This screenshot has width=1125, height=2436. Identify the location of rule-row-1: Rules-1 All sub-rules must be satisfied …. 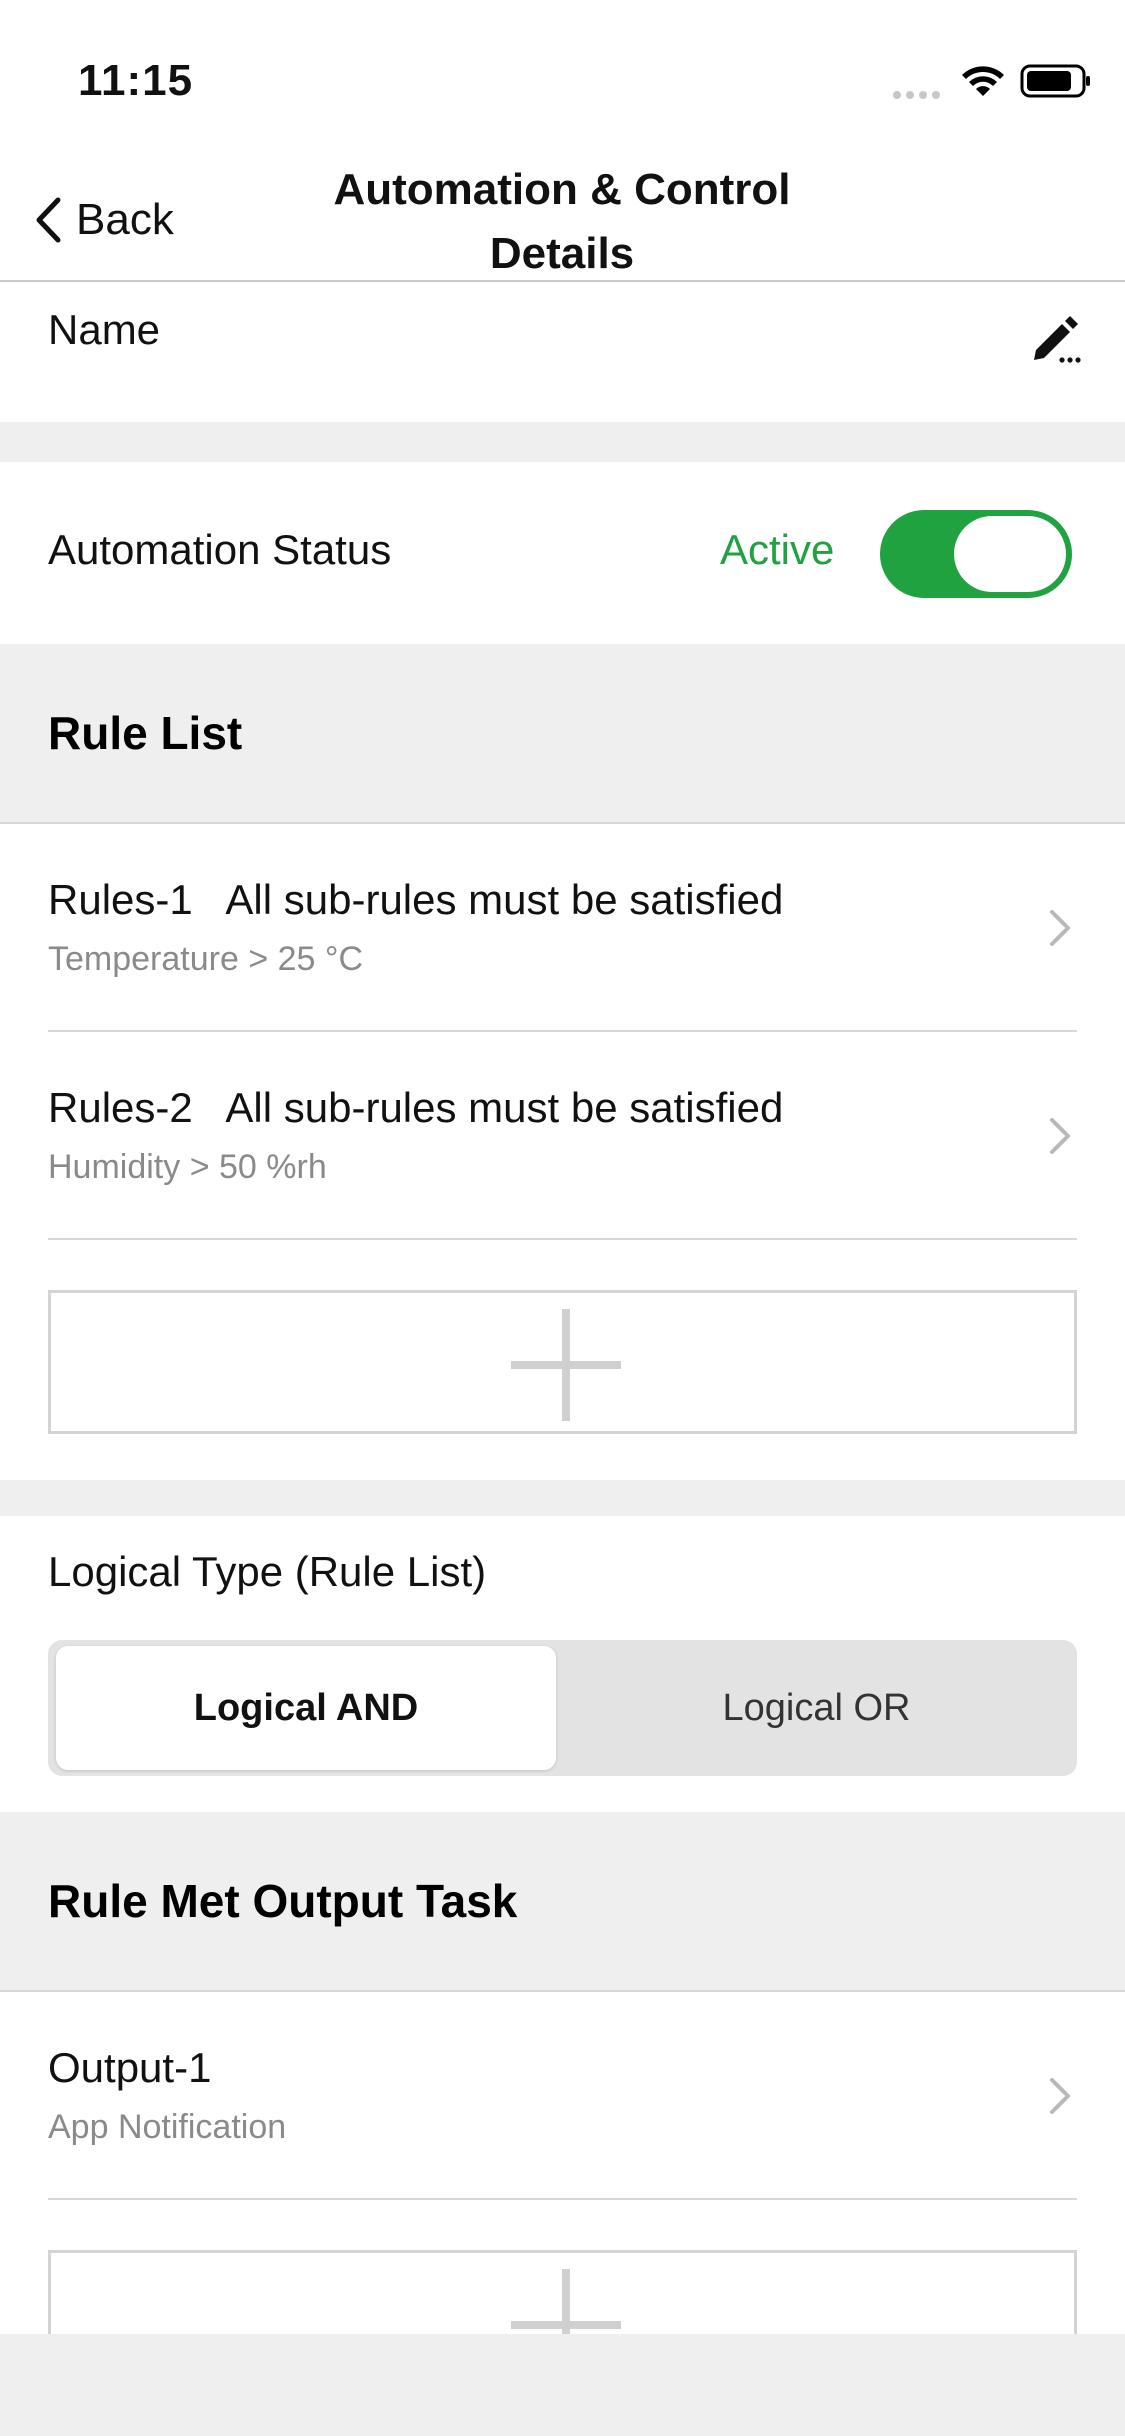
(562, 928).